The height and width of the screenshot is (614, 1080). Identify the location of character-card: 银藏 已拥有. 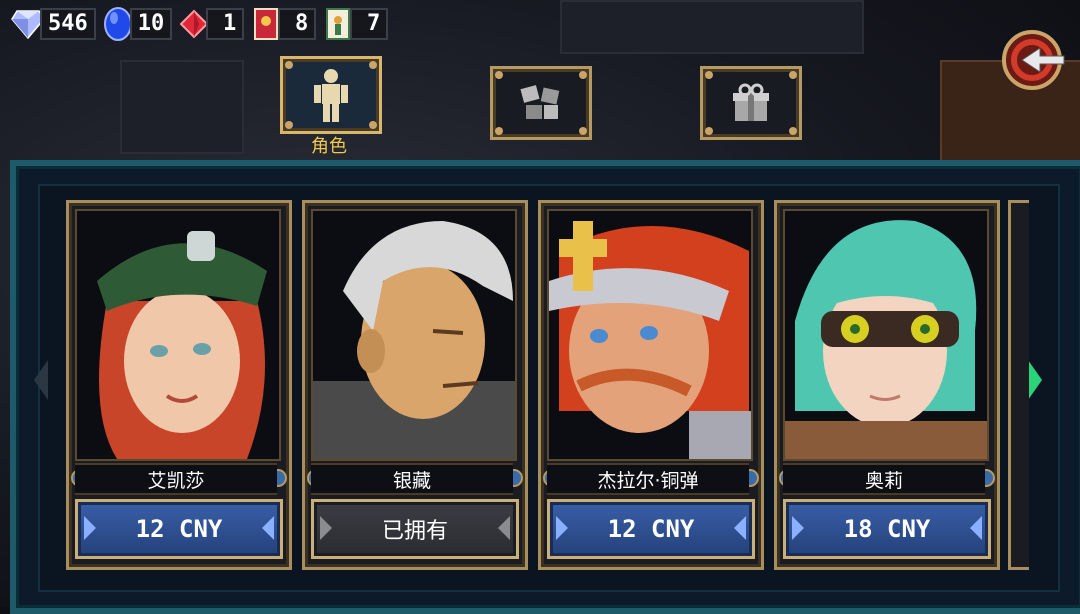
(415, 385).